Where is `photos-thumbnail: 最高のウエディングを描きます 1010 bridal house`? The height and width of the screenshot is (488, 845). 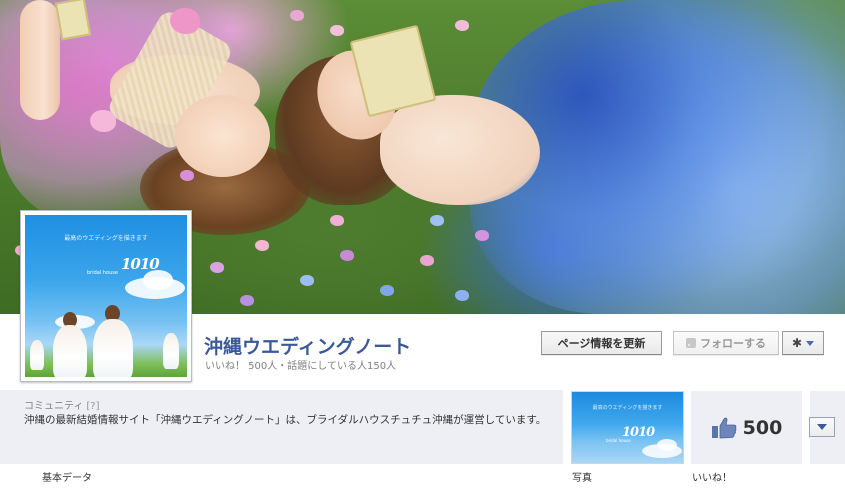
photos-thumbnail: 最高のウエディングを描きます 1010 bridal house is located at coordinates (627, 427).